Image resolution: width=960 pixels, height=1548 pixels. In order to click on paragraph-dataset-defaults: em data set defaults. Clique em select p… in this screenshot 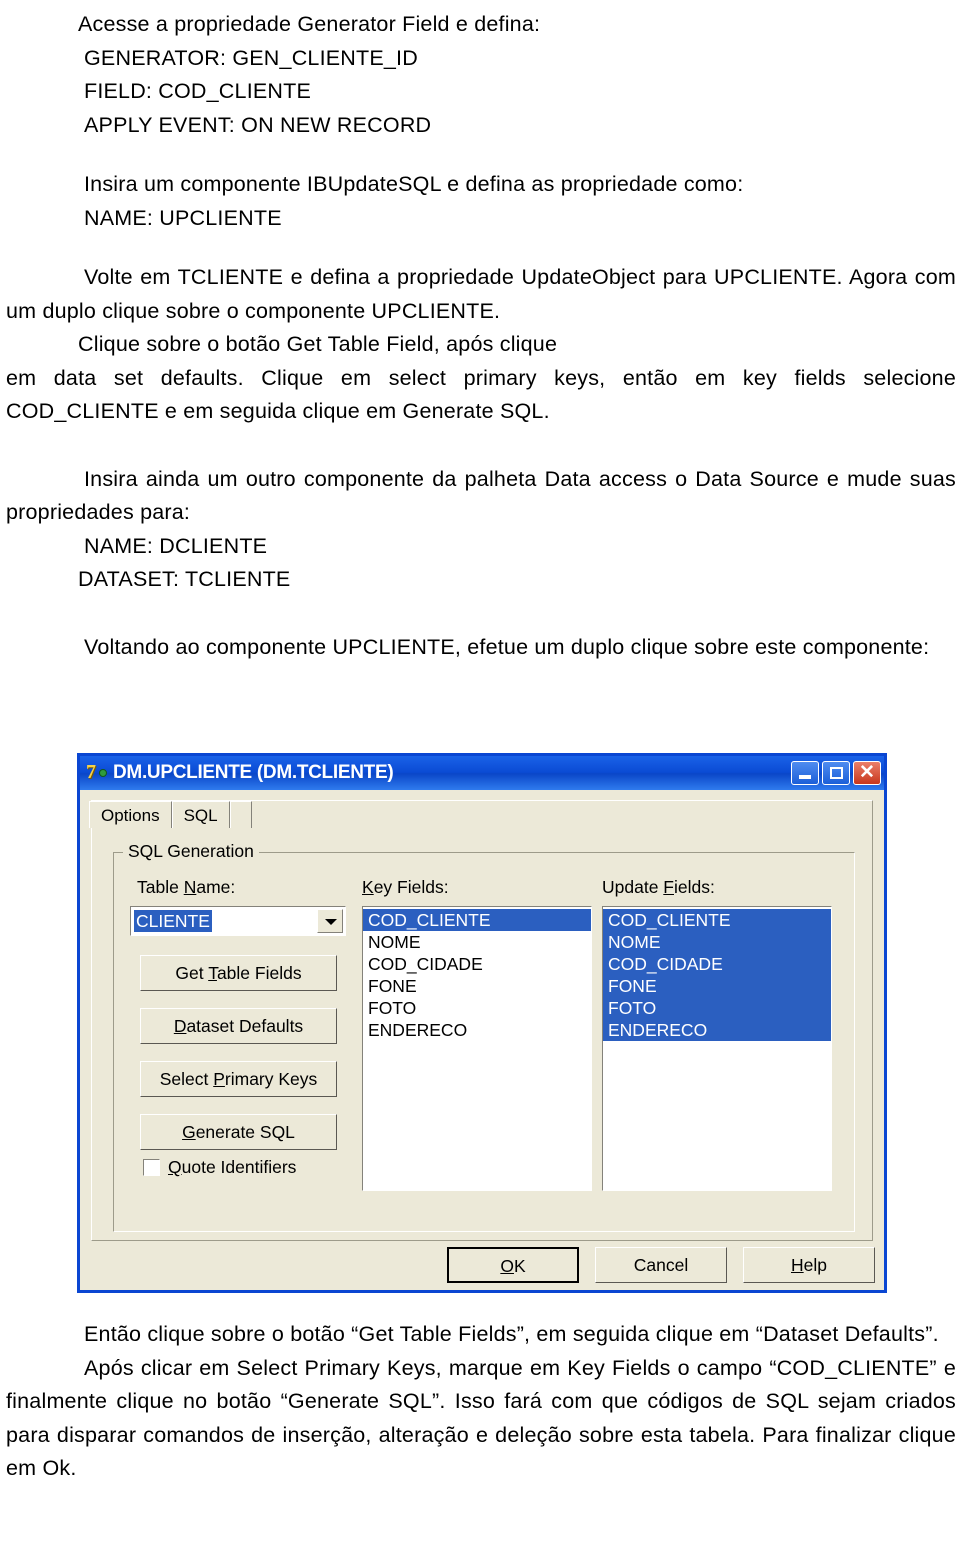, I will do `click(481, 394)`.